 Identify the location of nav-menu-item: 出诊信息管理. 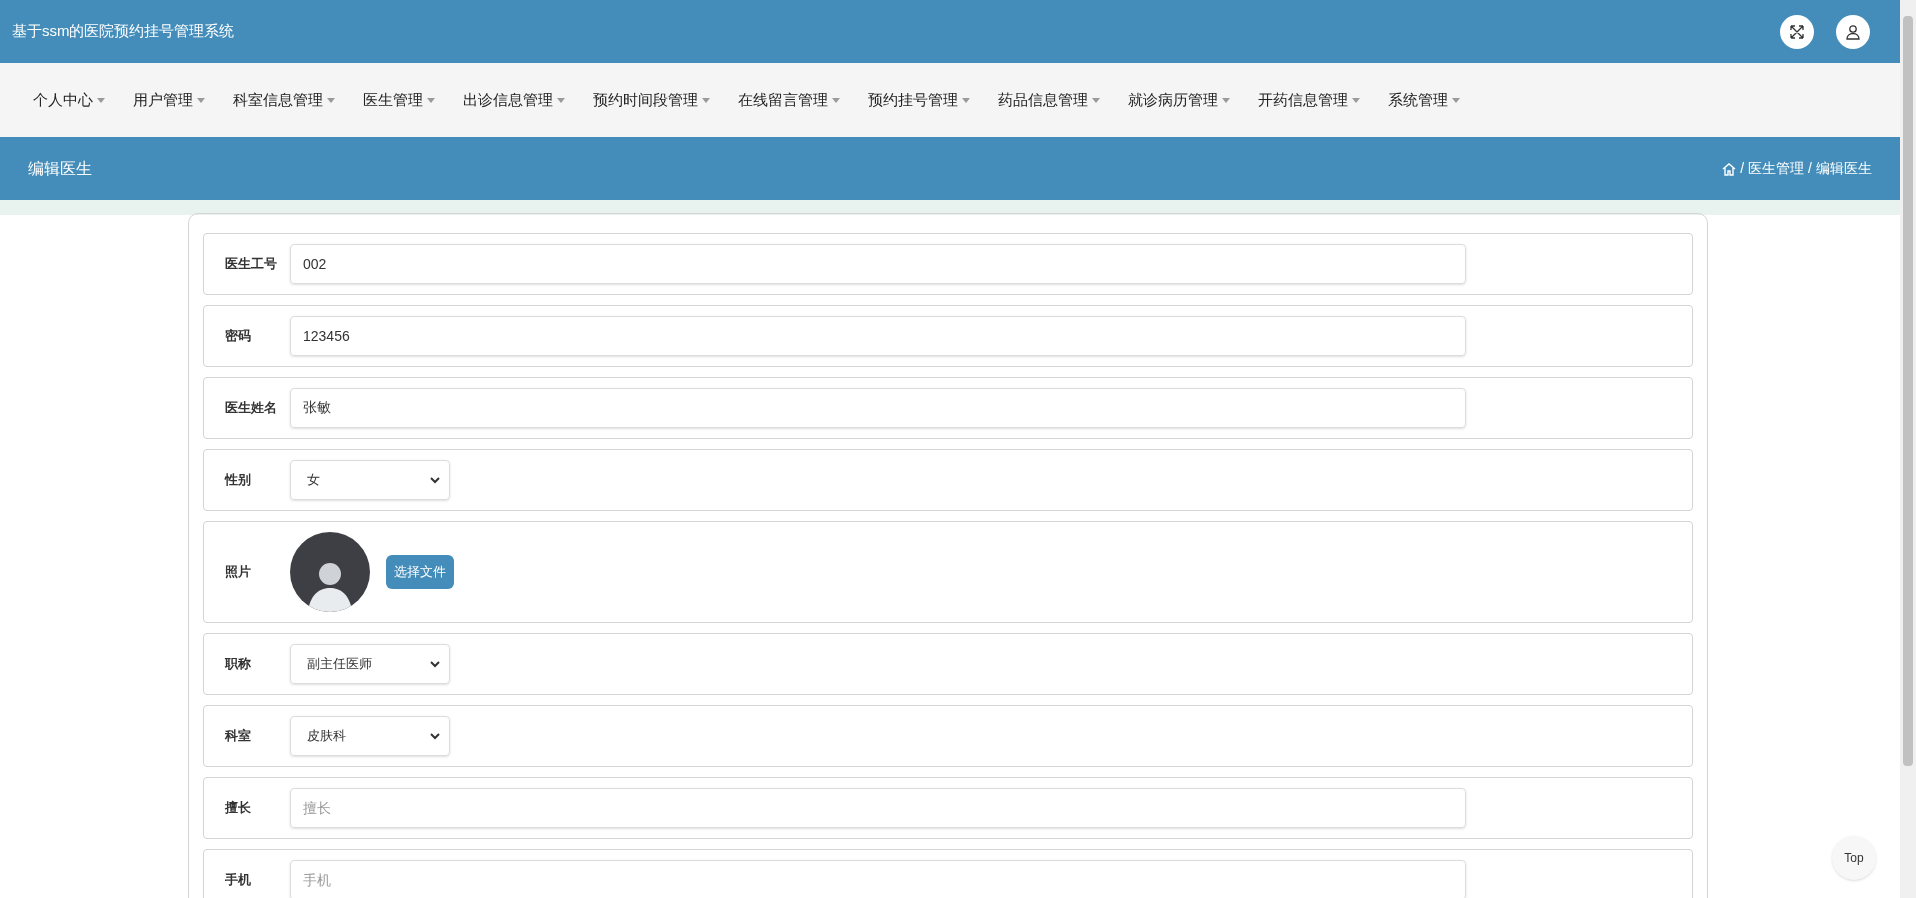
(514, 100).